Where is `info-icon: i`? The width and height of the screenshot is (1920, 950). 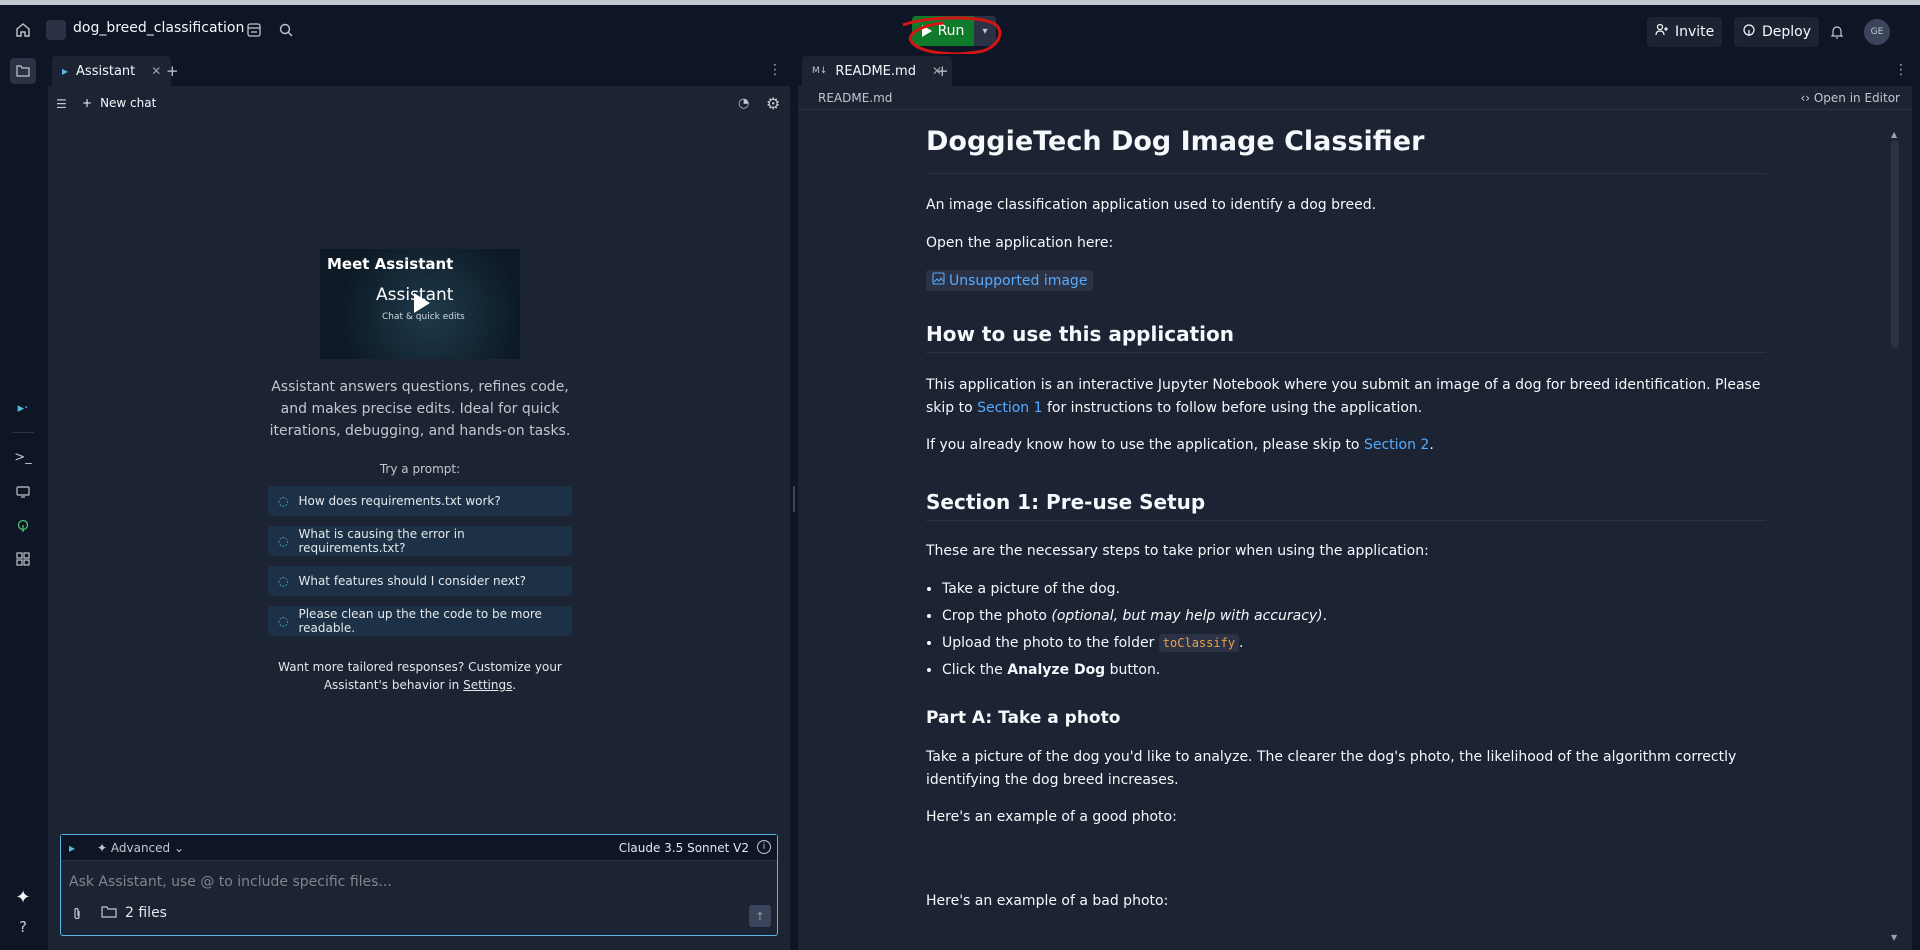 info-icon: i is located at coordinates (764, 847).